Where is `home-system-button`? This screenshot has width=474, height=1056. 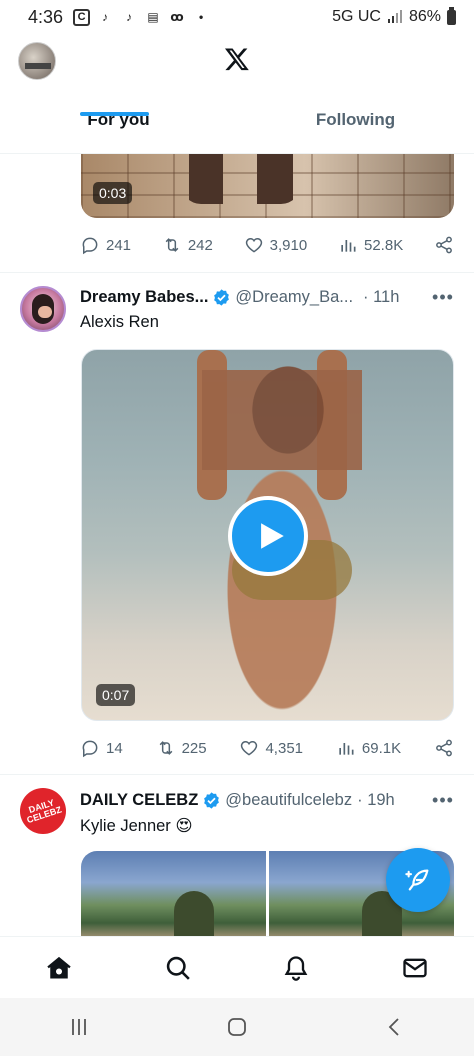
home-system-button is located at coordinates (237, 1027).